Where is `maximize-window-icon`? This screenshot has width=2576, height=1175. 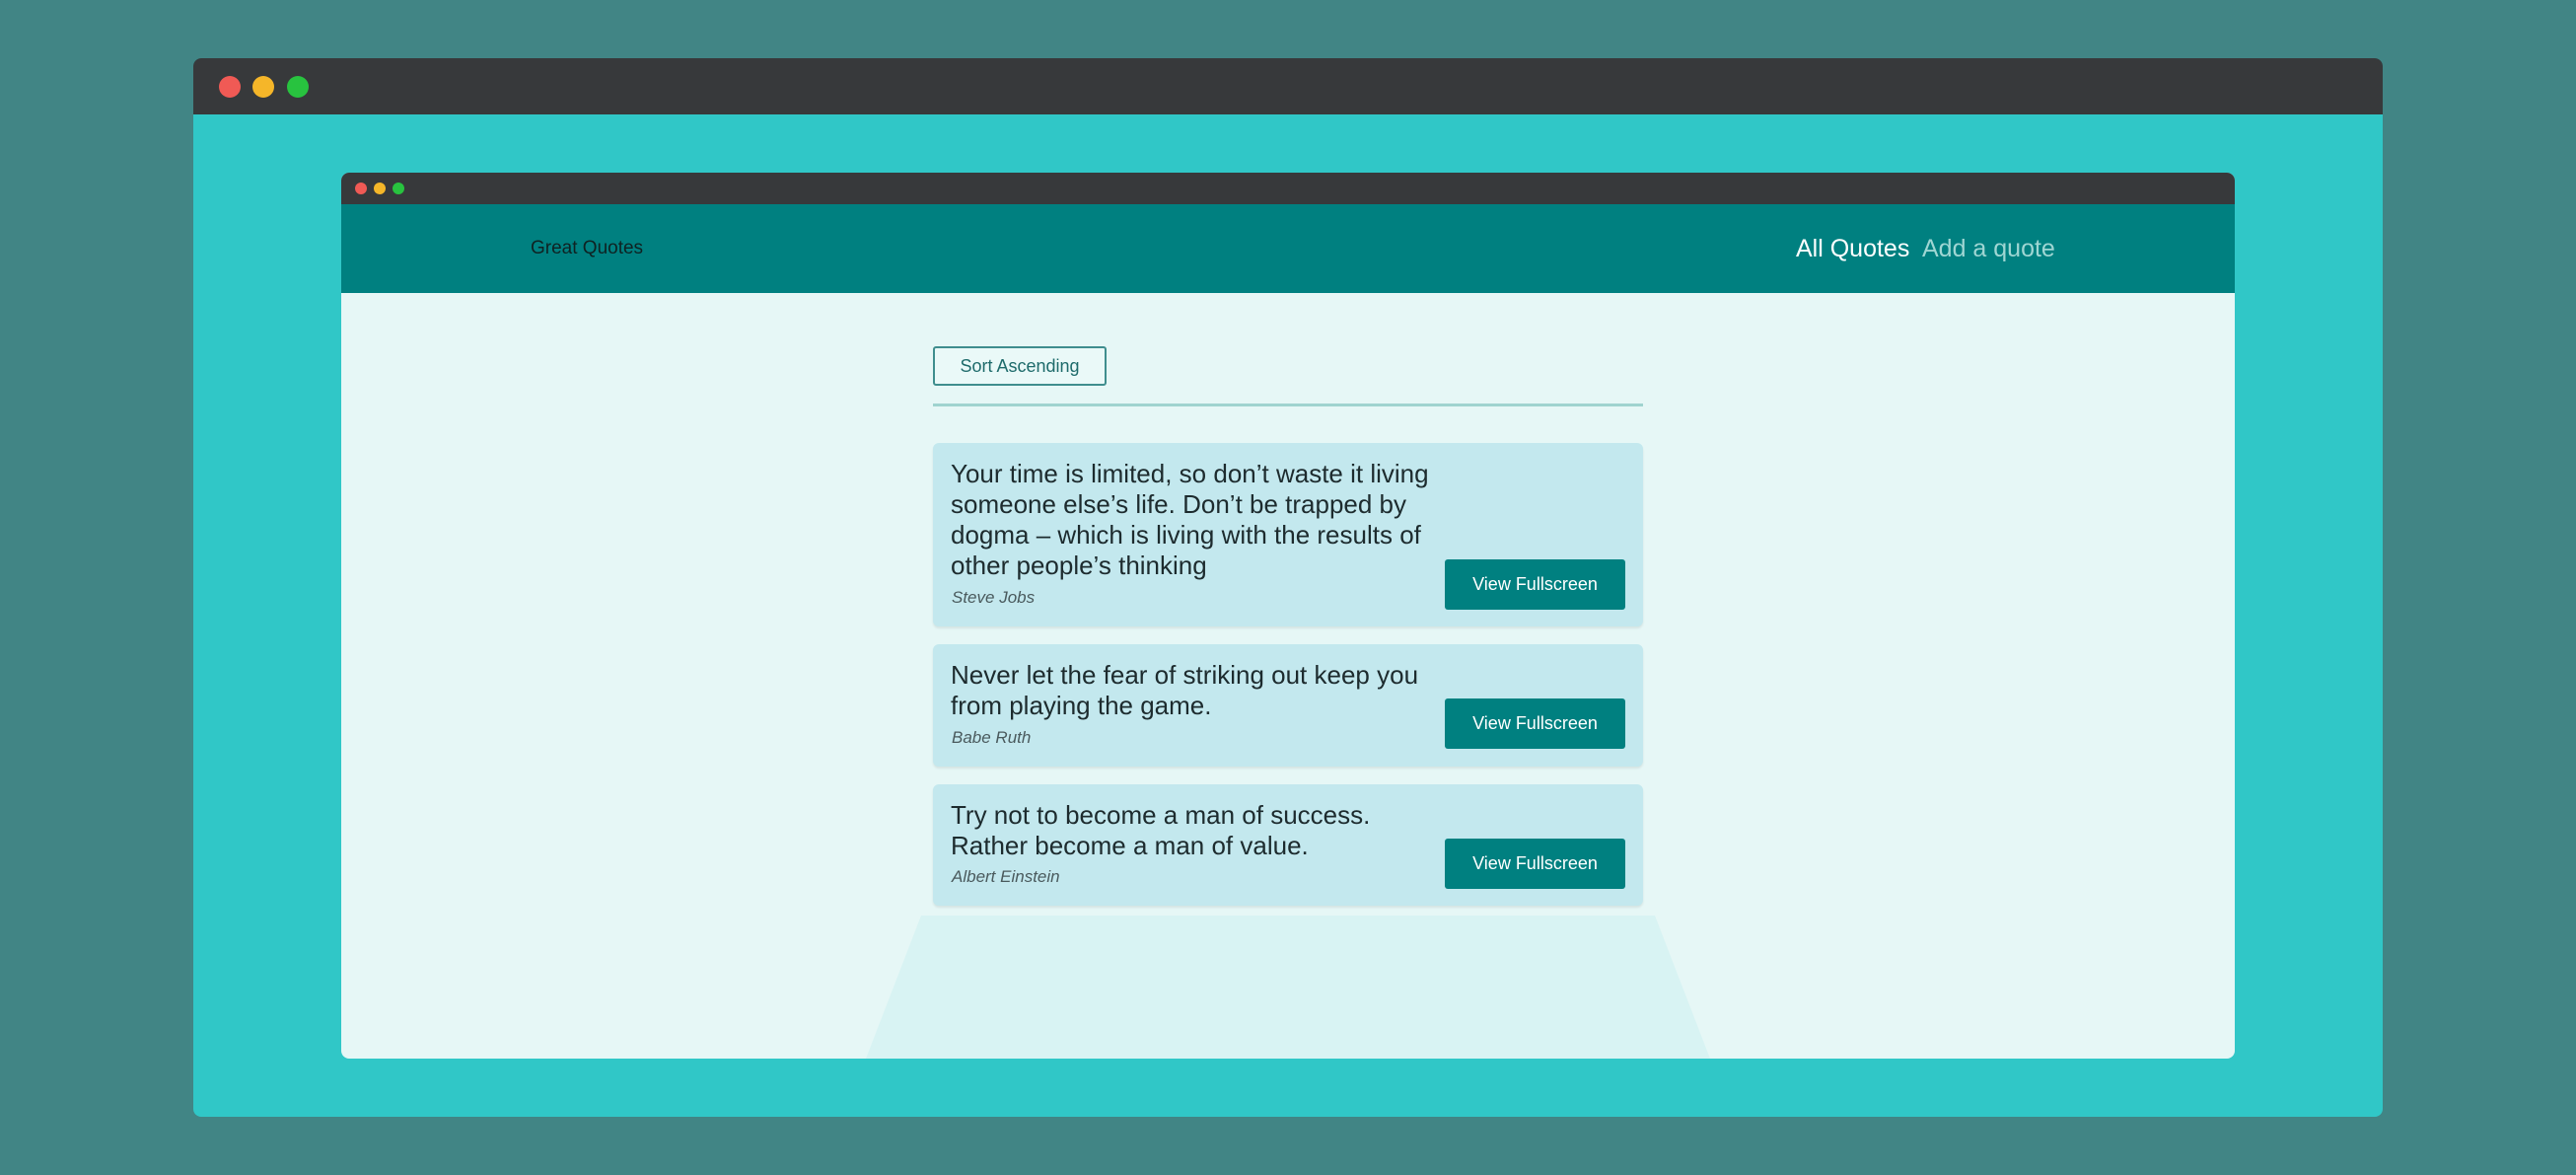 maximize-window-icon is located at coordinates (298, 87).